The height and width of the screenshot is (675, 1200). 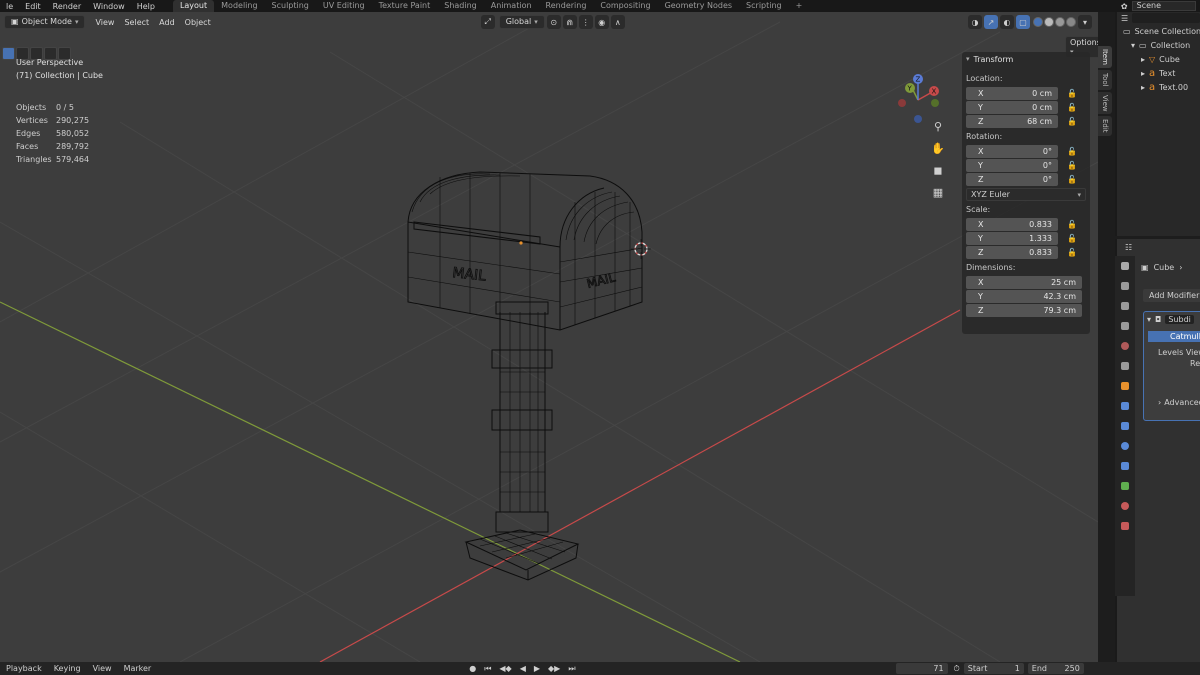 What do you see at coordinates (1125, 366) in the screenshot?
I see `world-tab-icon` at bounding box center [1125, 366].